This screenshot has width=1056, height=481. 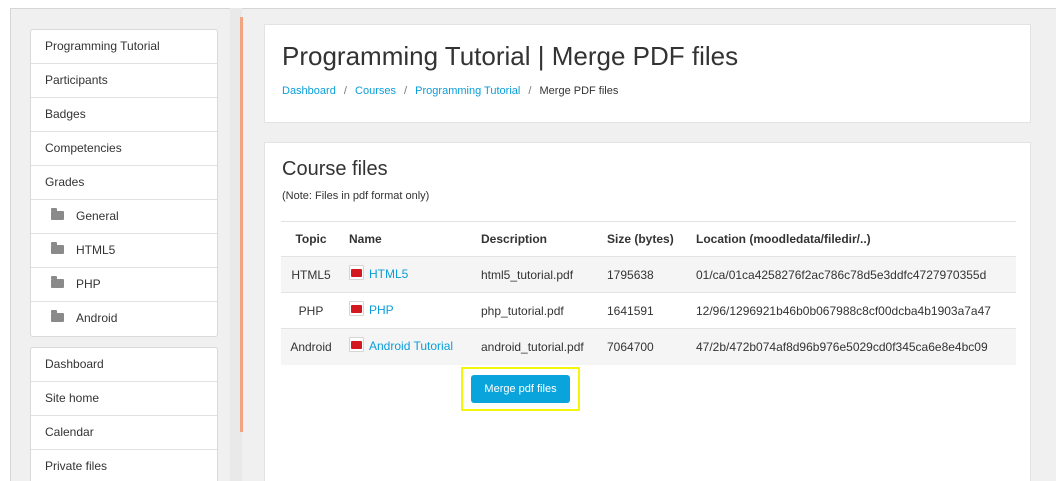 I want to click on column-header-location: Location (moodledata/filedir/..), so click(x=852, y=239).